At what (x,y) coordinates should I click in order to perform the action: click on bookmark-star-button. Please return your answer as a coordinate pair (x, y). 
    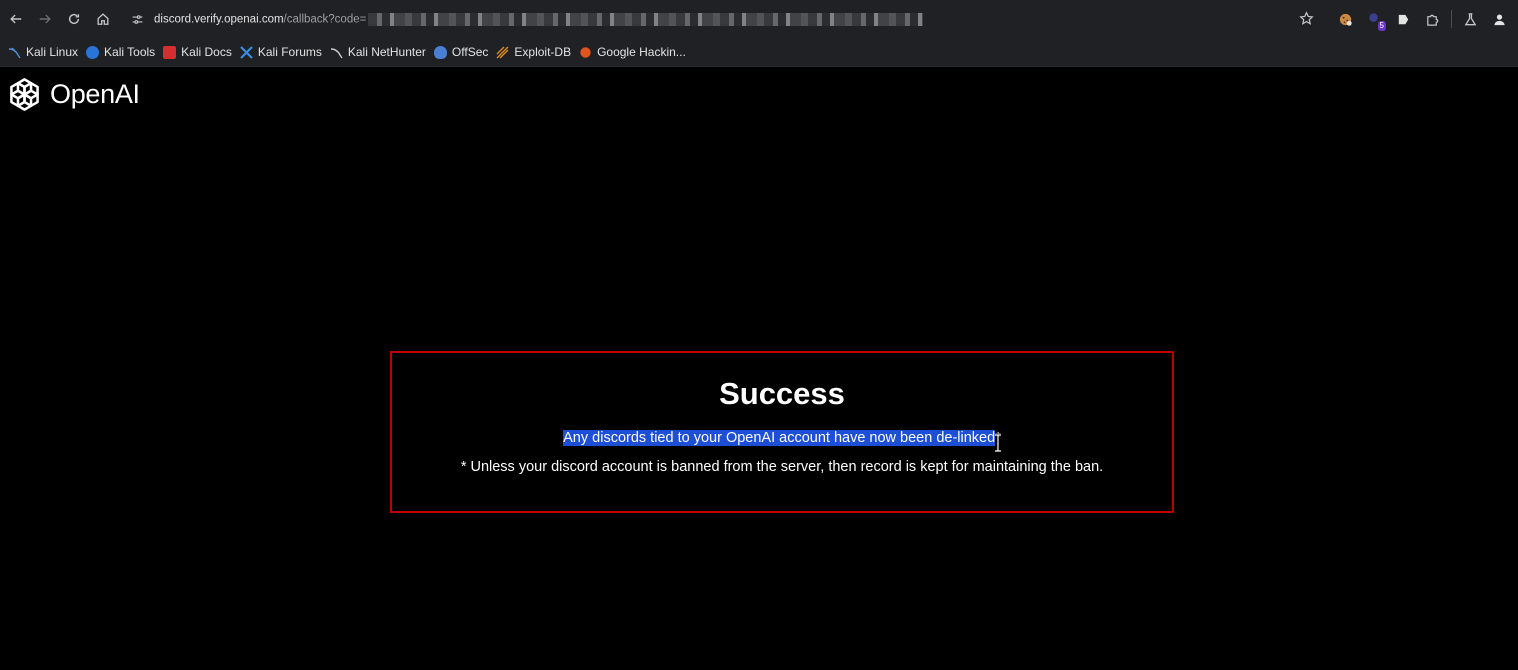
    Looking at the image, I should click on (1306, 21).